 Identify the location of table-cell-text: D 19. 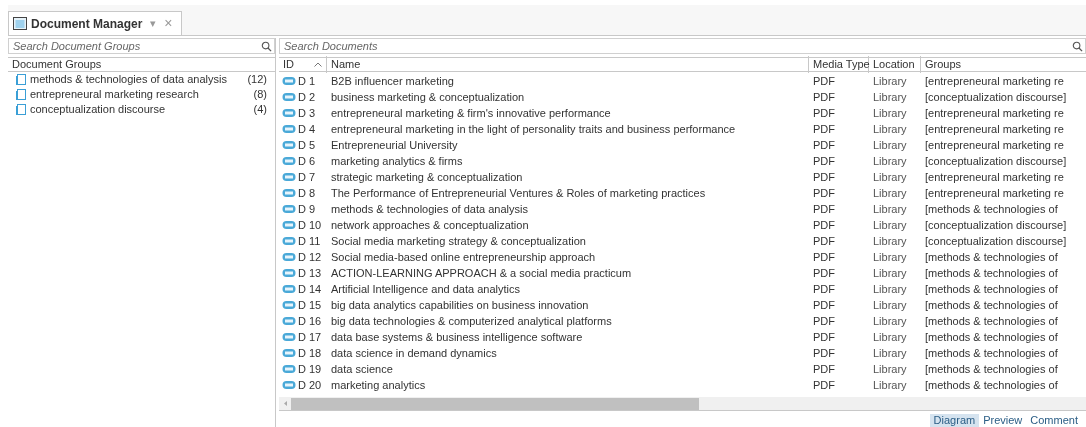
(310, 369).